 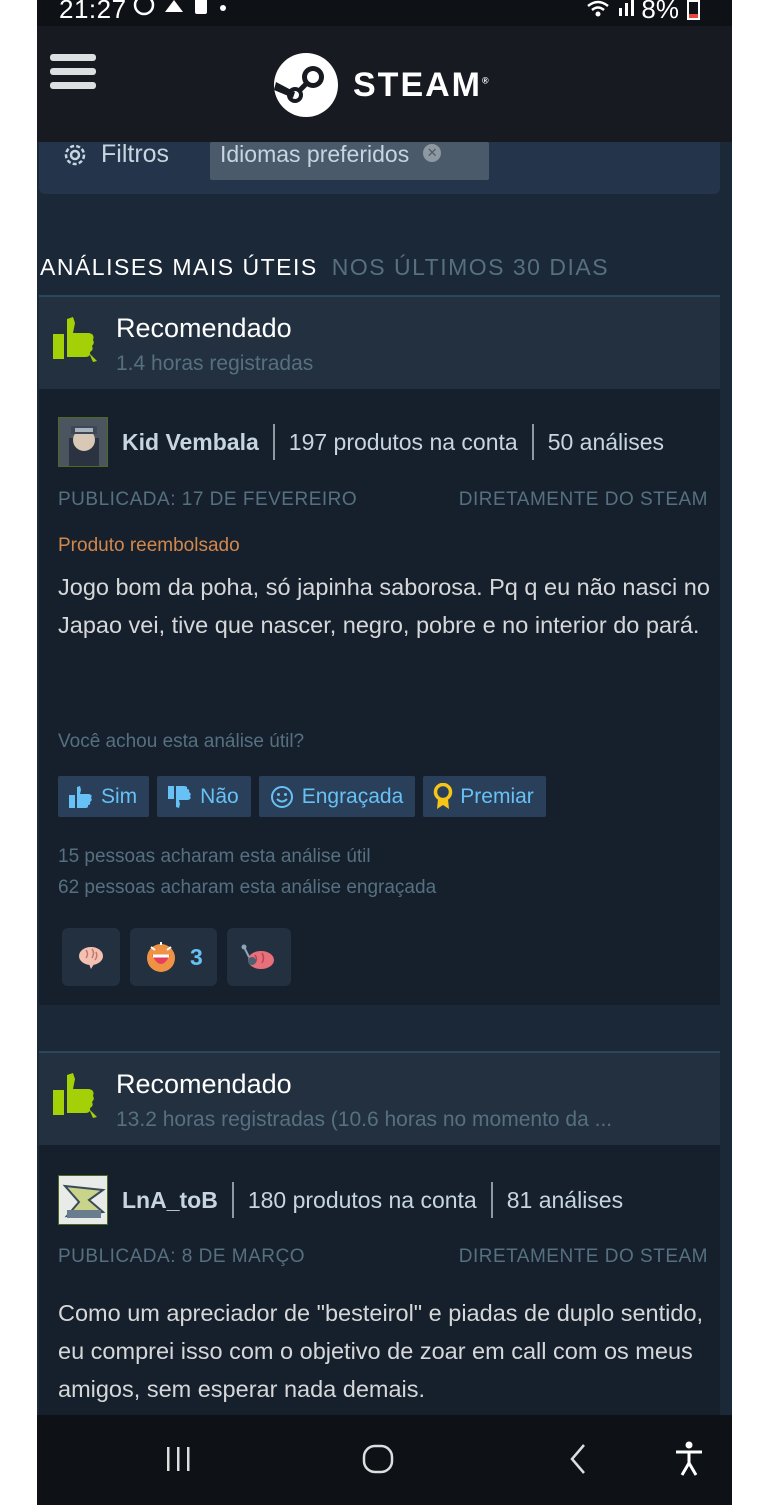 What do you see at coordinates (689, 1458) in the screenshot?
I see `accessibility-icon` at bounding box center [689, 1458].